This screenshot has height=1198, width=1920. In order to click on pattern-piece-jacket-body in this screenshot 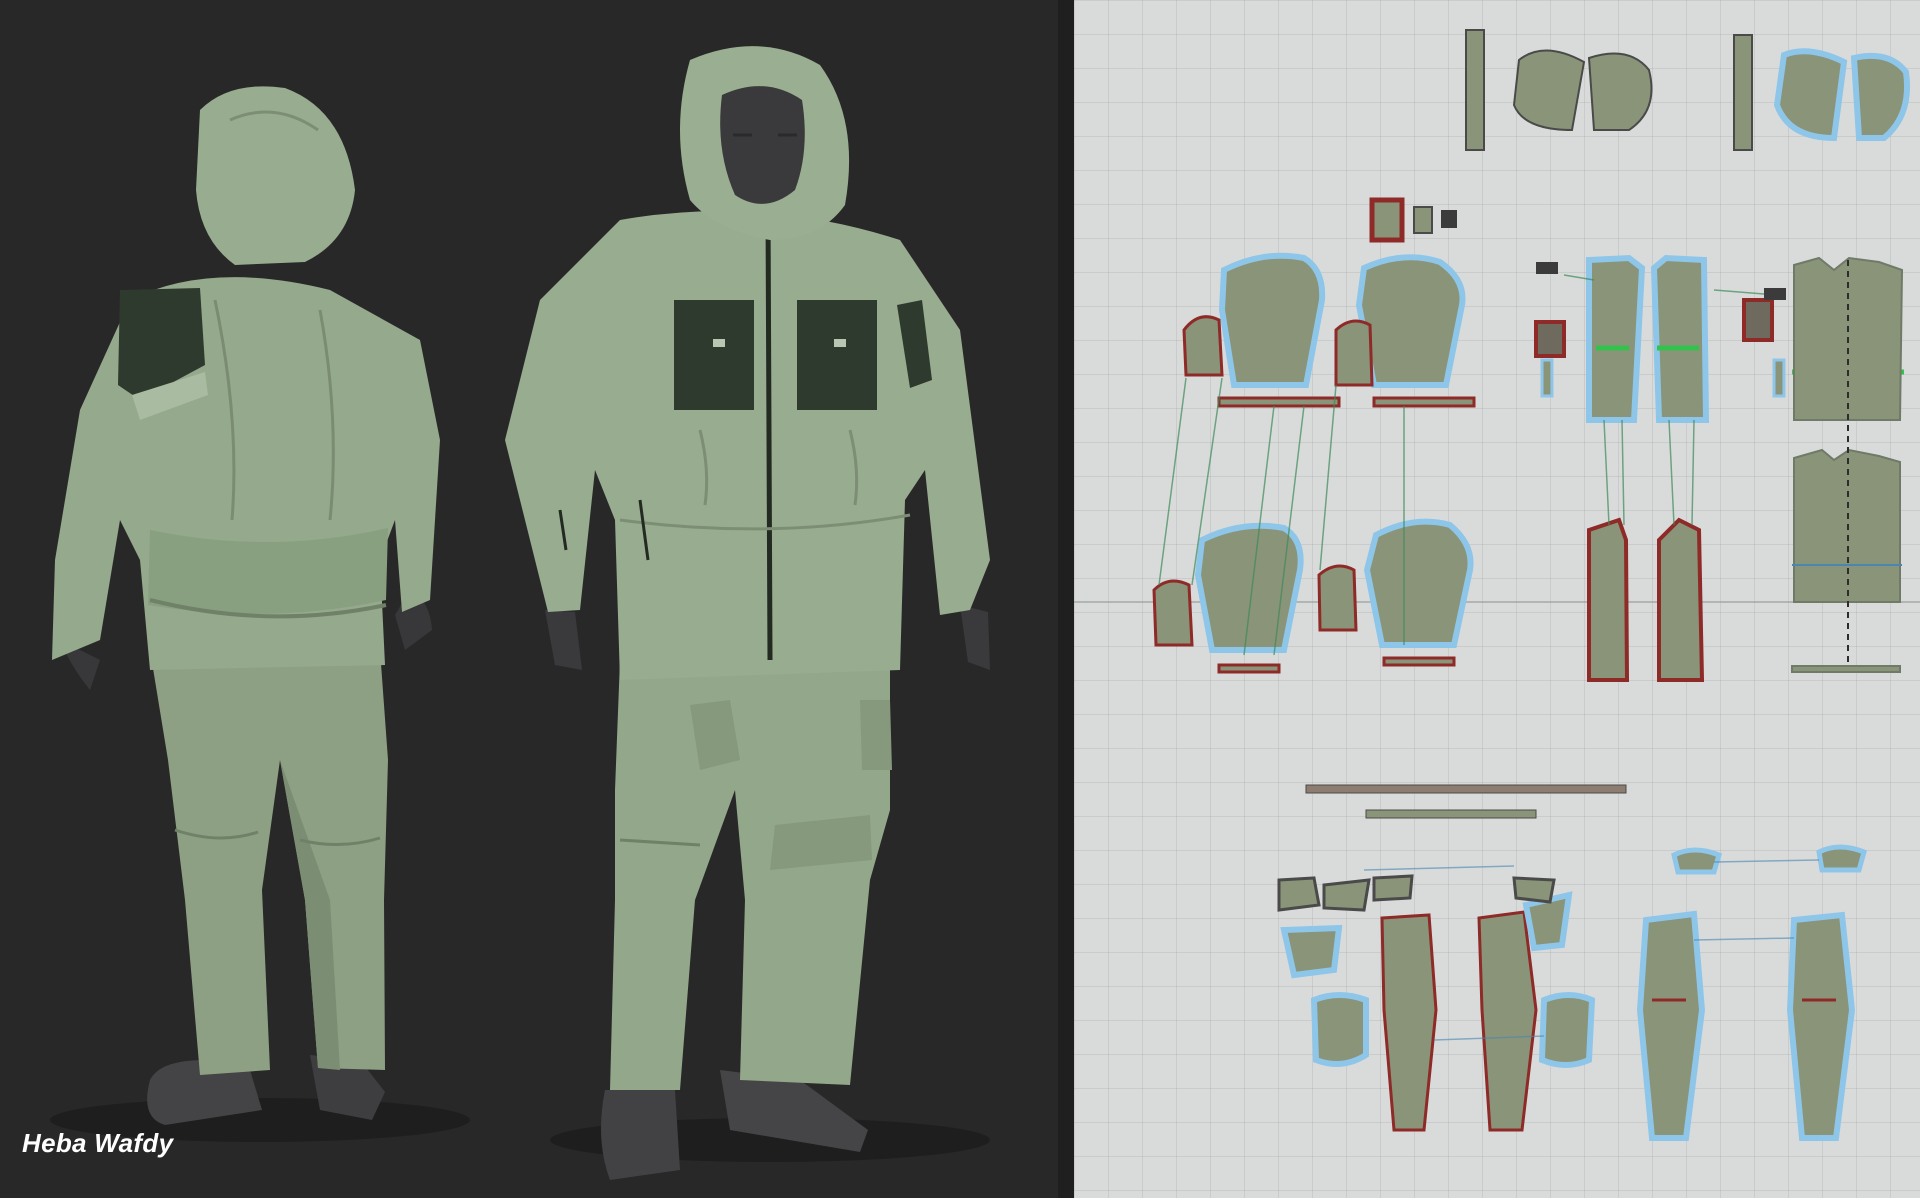, I will do `click(1660, 468)`.